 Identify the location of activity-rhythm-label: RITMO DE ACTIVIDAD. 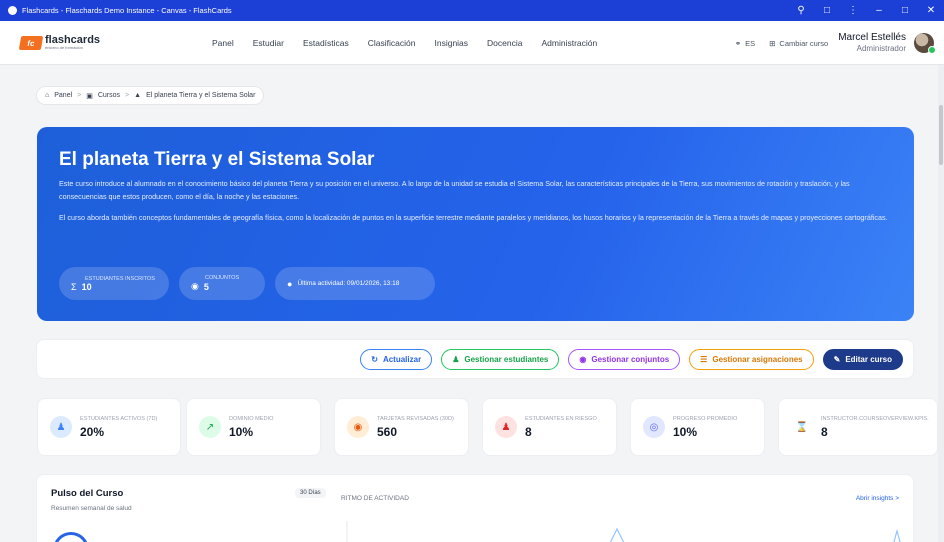
(375, 498).